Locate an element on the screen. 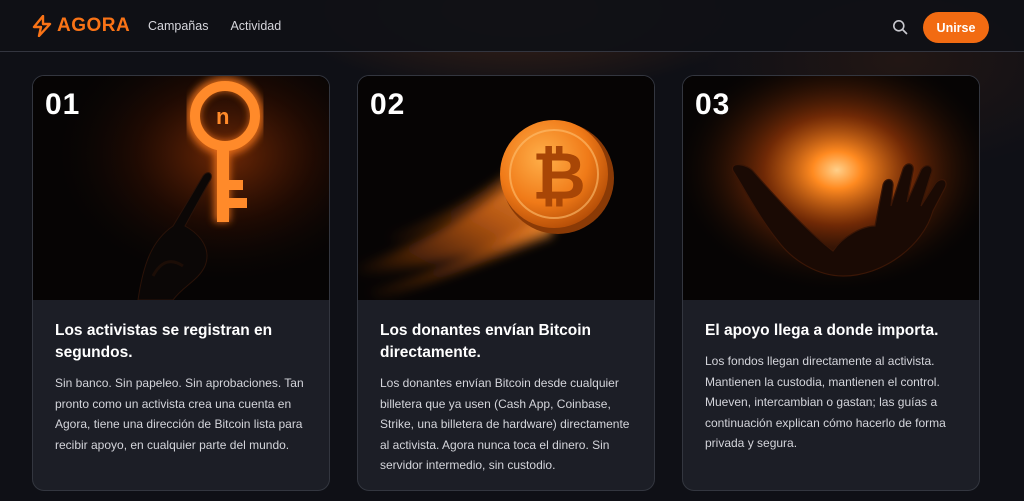 The width and height of the screenshot is (1024, 501). join-button: Unirse is located at coordinates (956, 27).